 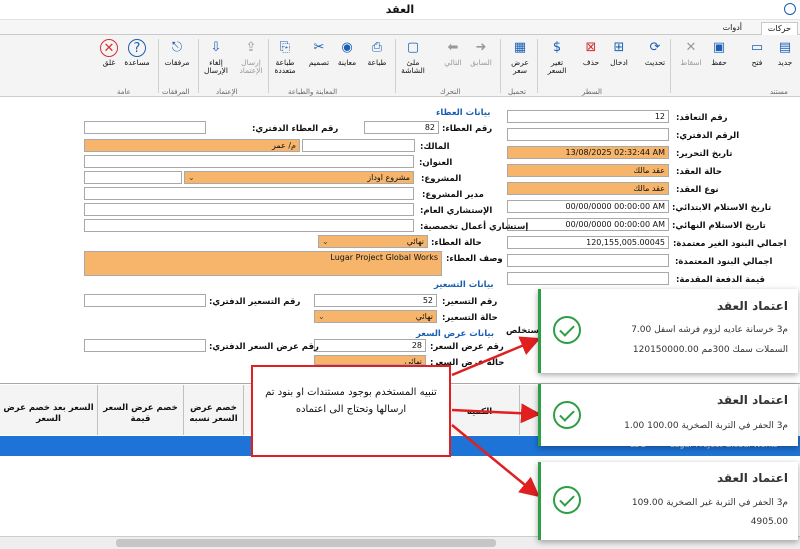 What do you see at coordinates (769, 522) in the screenshot?
I see `toast-line: 4905.00` at bounding box center [769, 522].